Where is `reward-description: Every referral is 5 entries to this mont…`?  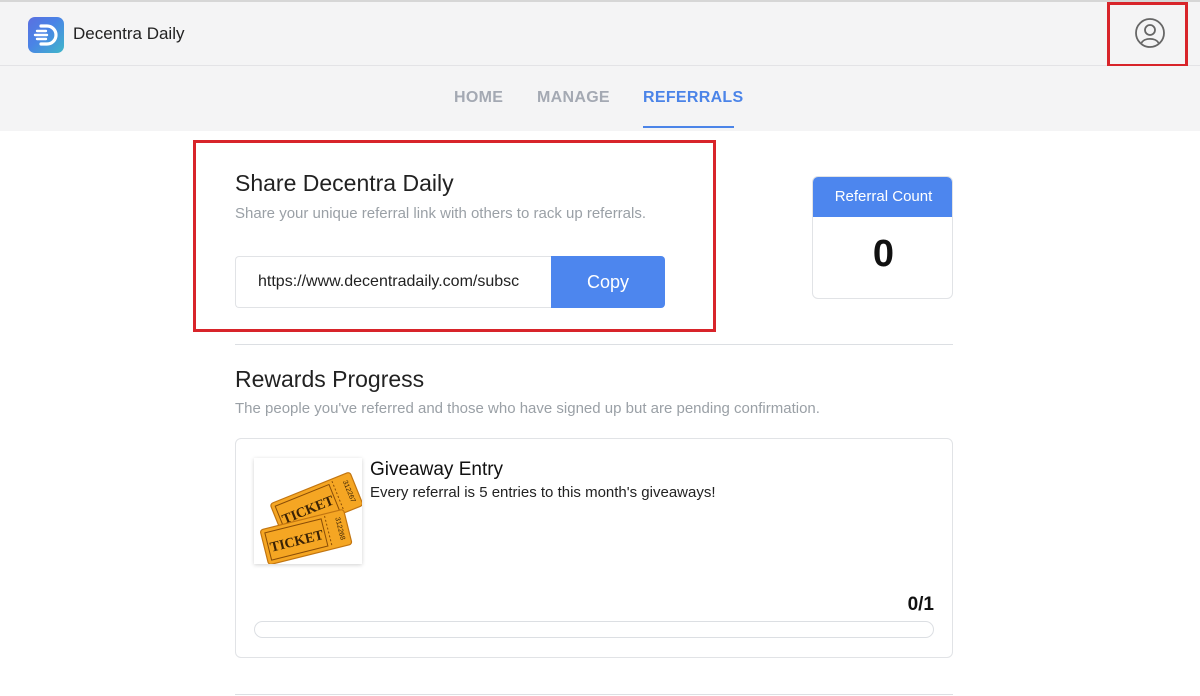
reward-description: Every referral is 5 entries to this mont… is located at coordinates (543, 492).